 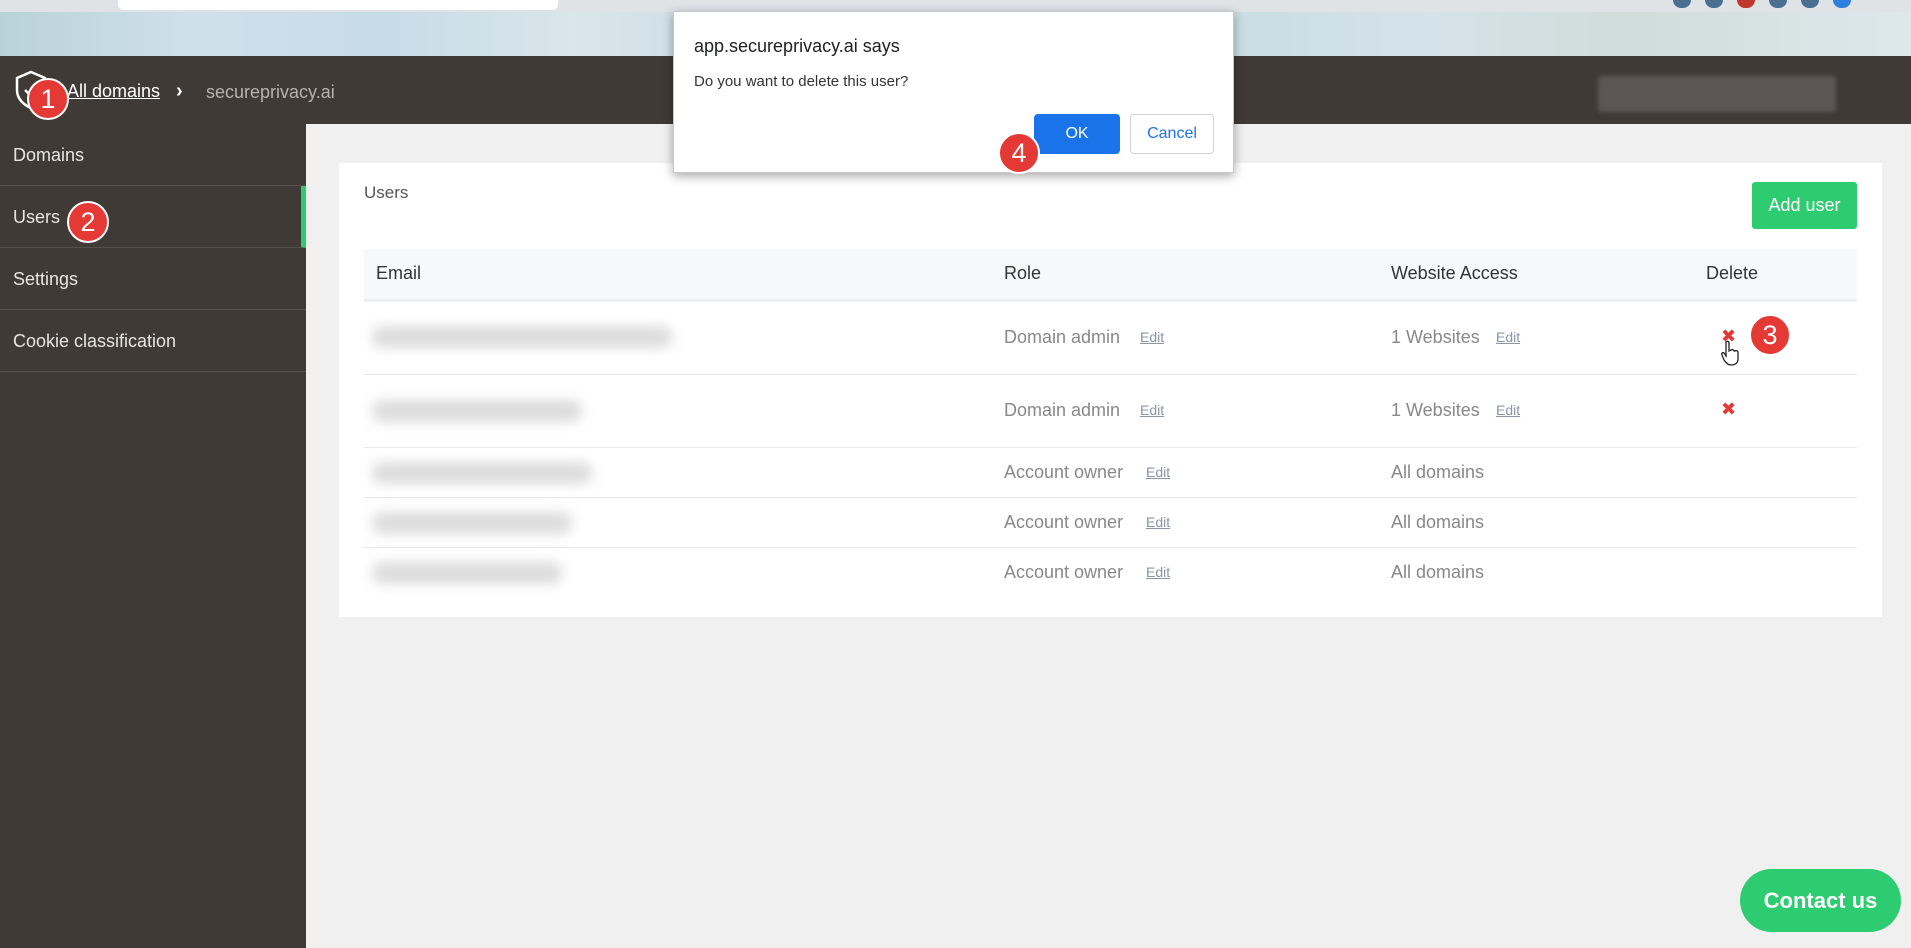 What do you see at coordinates (399, 273) in the screenshot?
I see `column-header-email: Email` at bounding box center [399, 273].